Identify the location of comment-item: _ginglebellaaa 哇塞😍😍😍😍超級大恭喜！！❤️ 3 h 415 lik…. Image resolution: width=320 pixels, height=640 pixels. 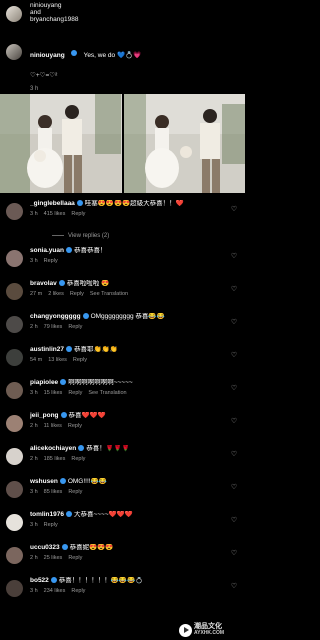
(122, 216).